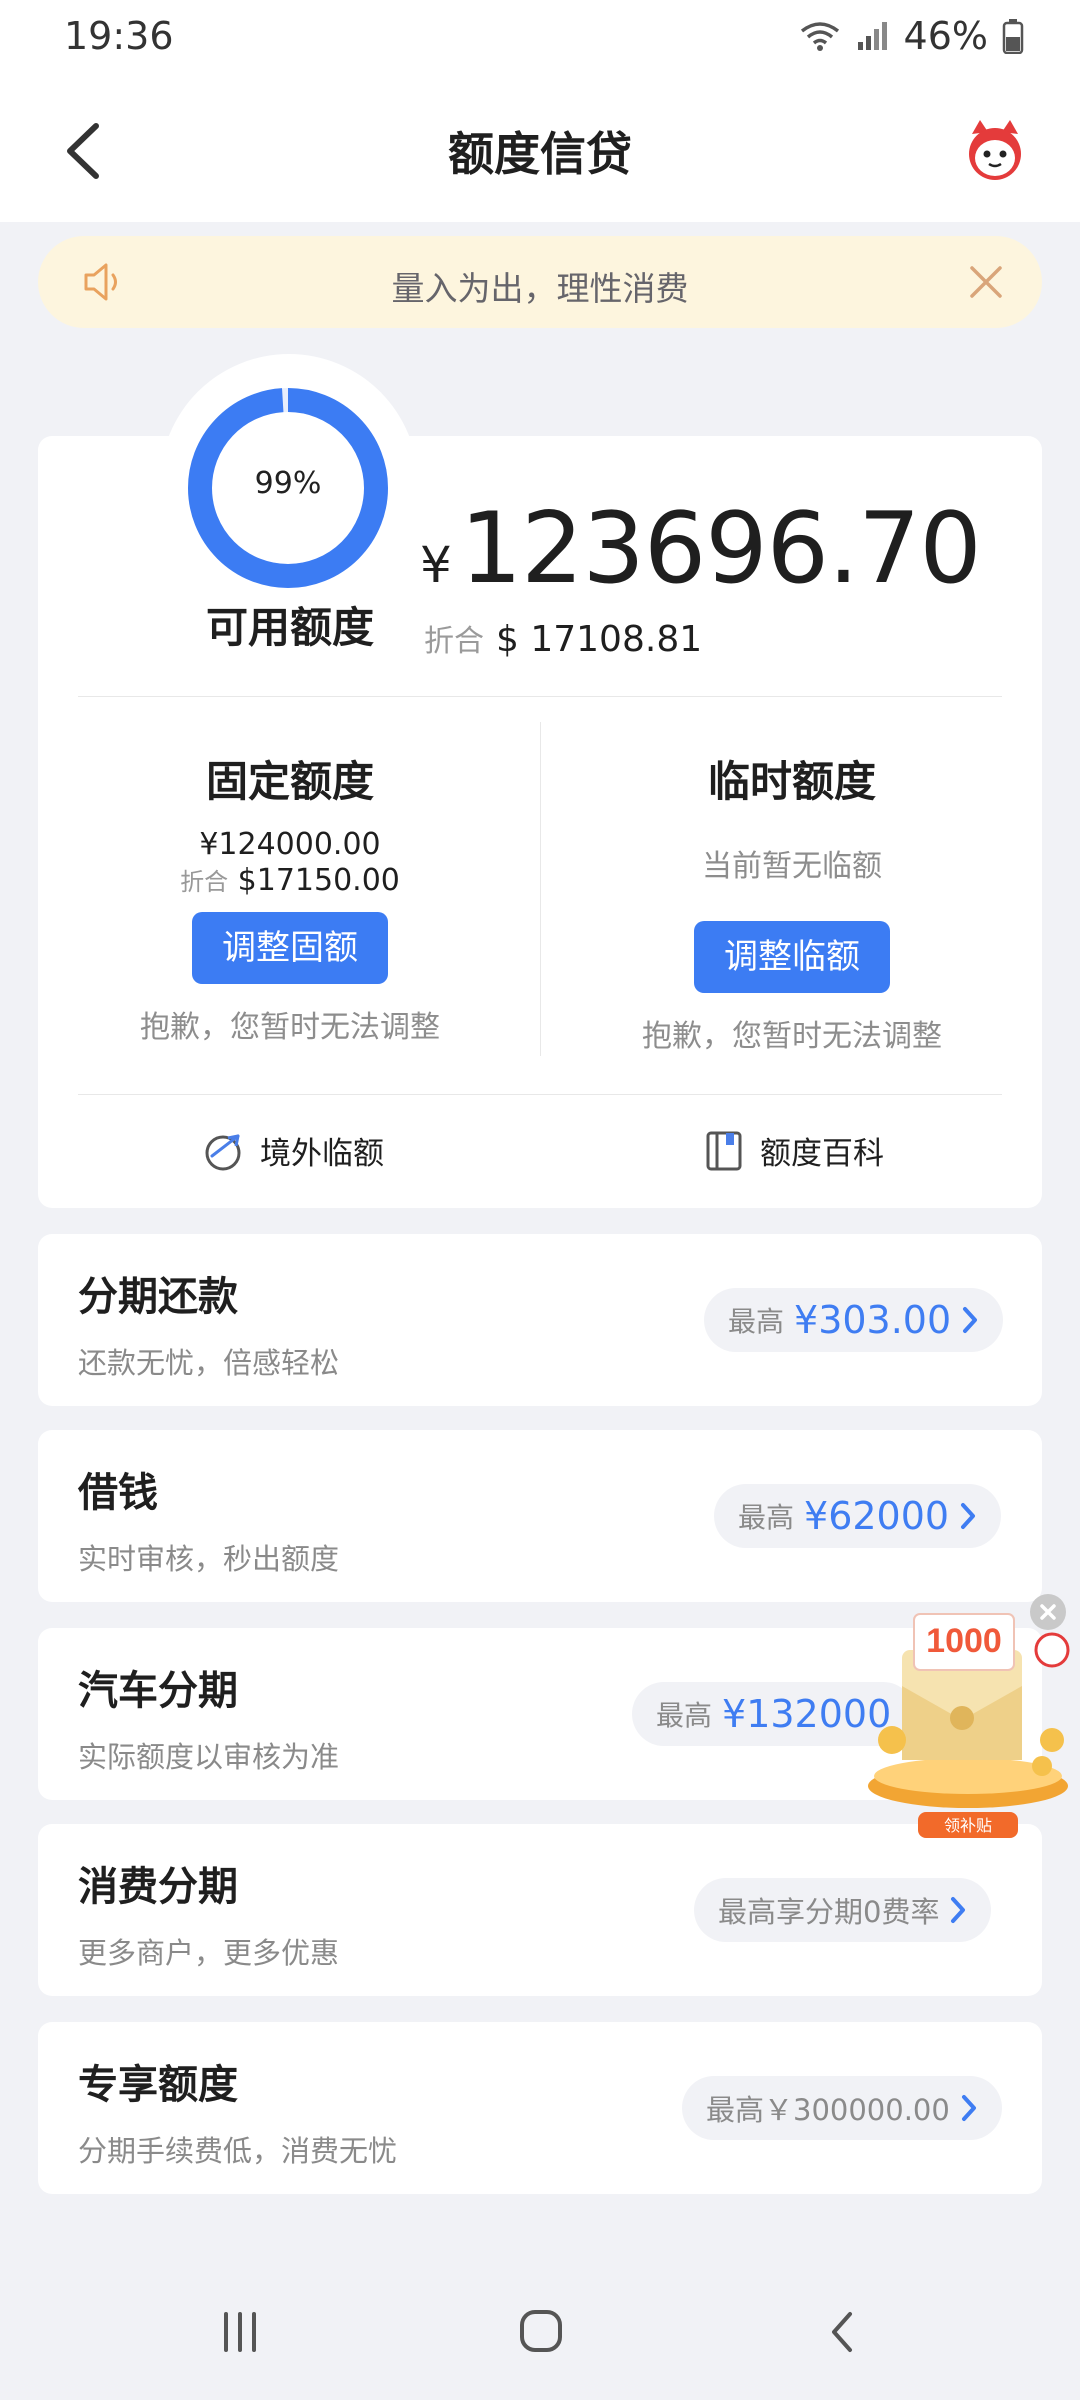 The image size is (1080, 2400). I want to click on fixed-quota-equiv: 折合 $17150.00, so click(290, 880).